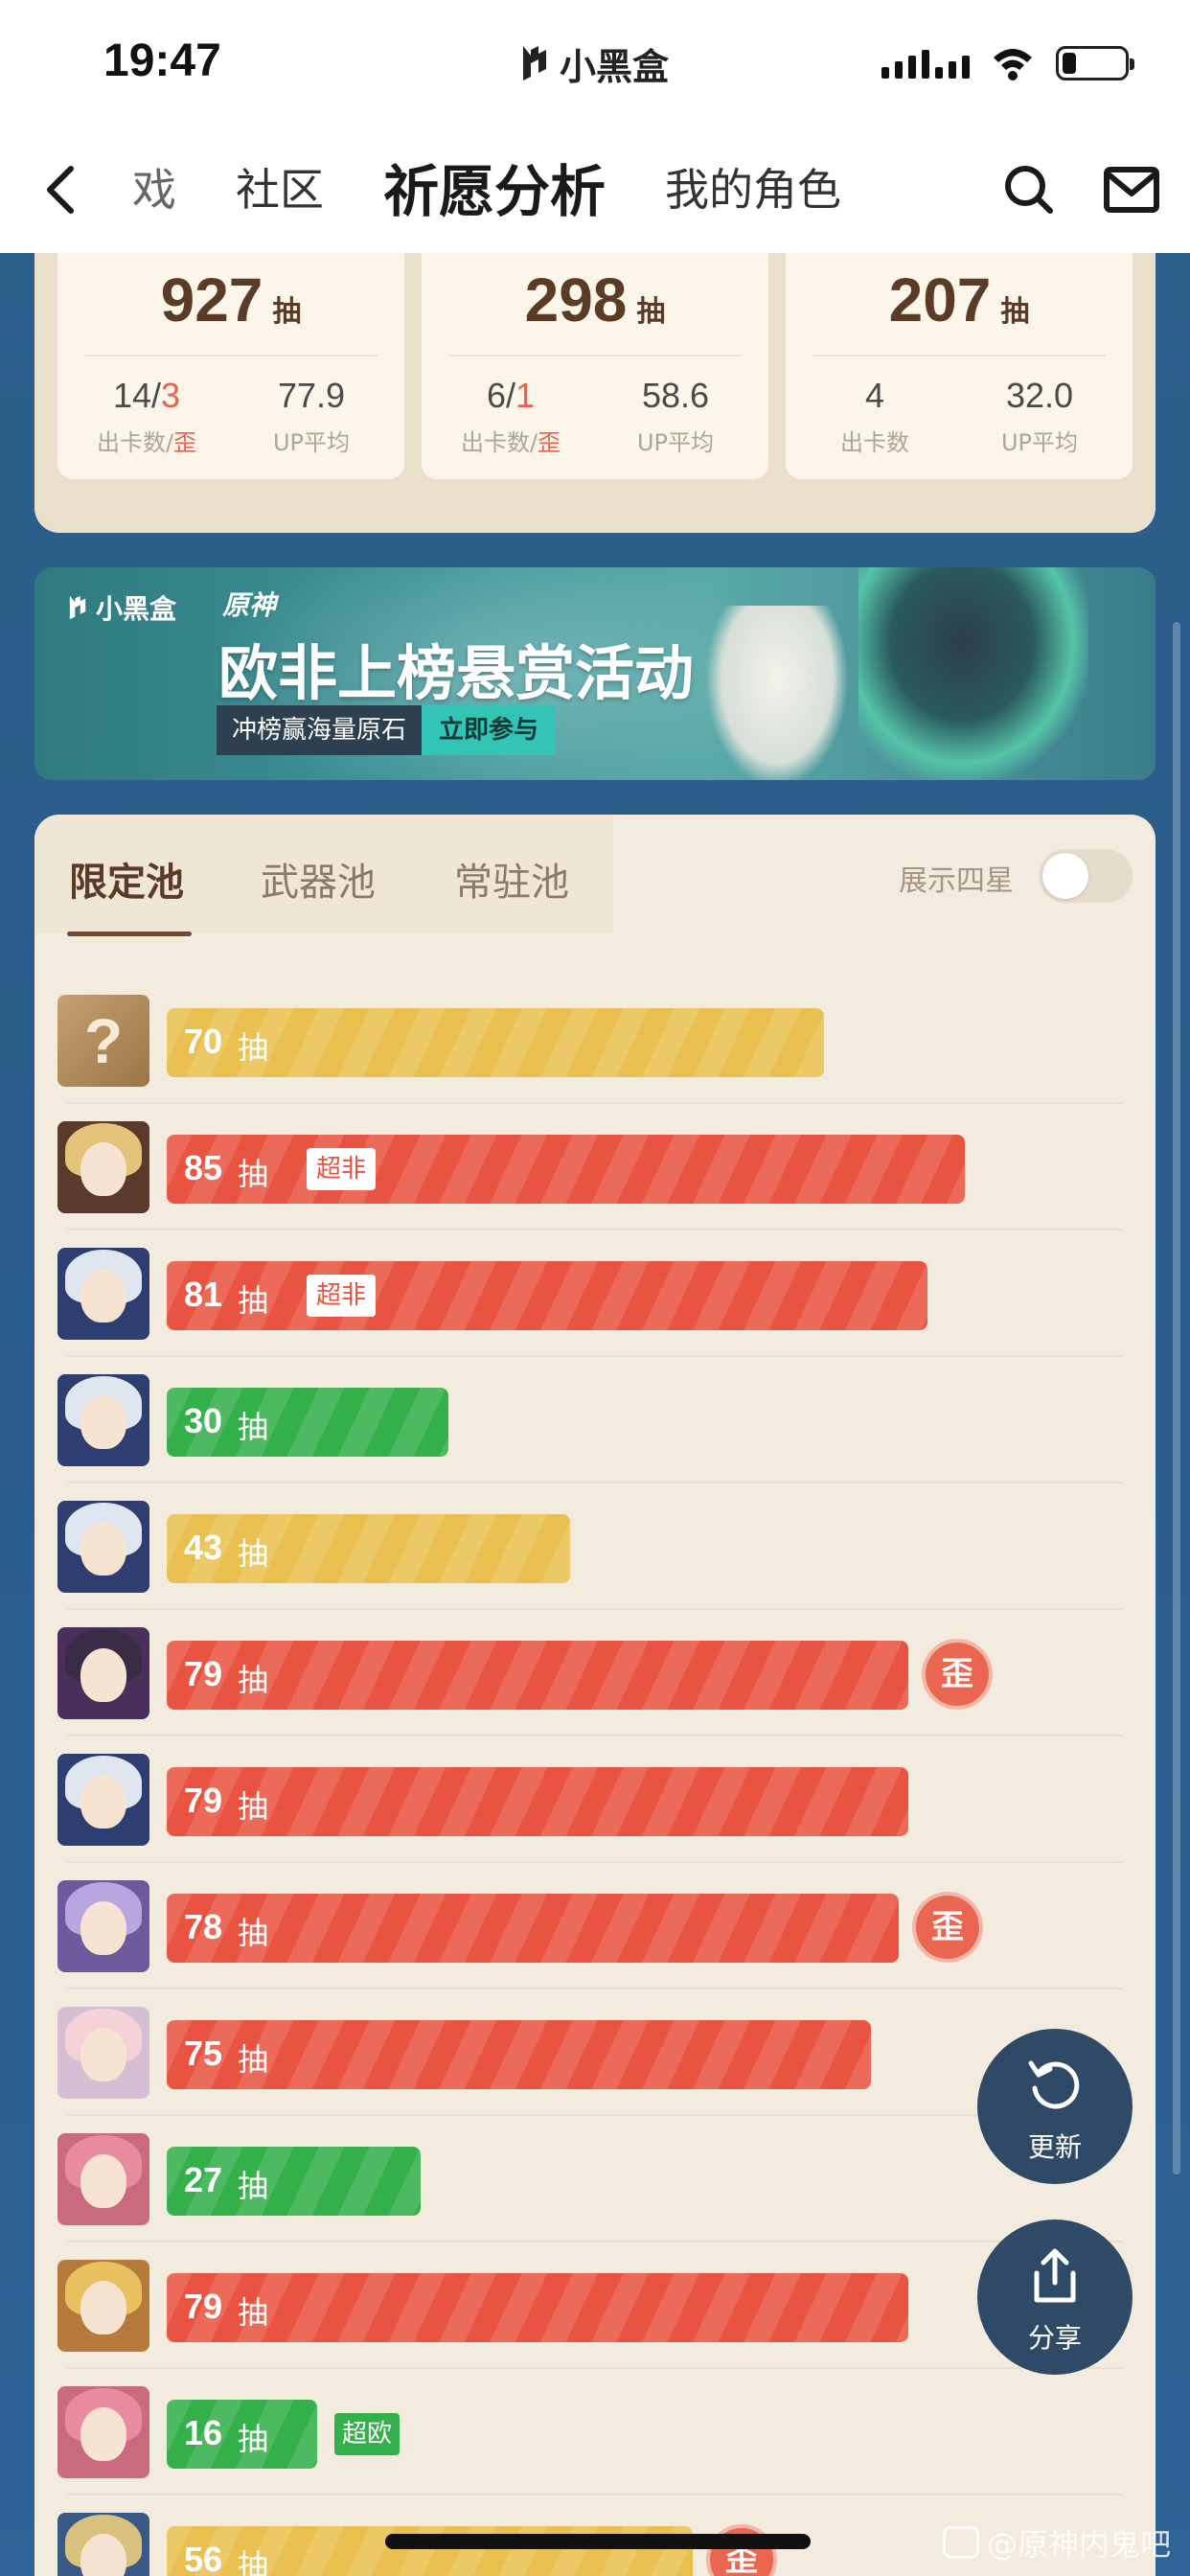 This screenshot has width=1190, height=2576. Describe the element at coordinates (1176, 1398) in the screenshot. I see `scrollbar` at that location.